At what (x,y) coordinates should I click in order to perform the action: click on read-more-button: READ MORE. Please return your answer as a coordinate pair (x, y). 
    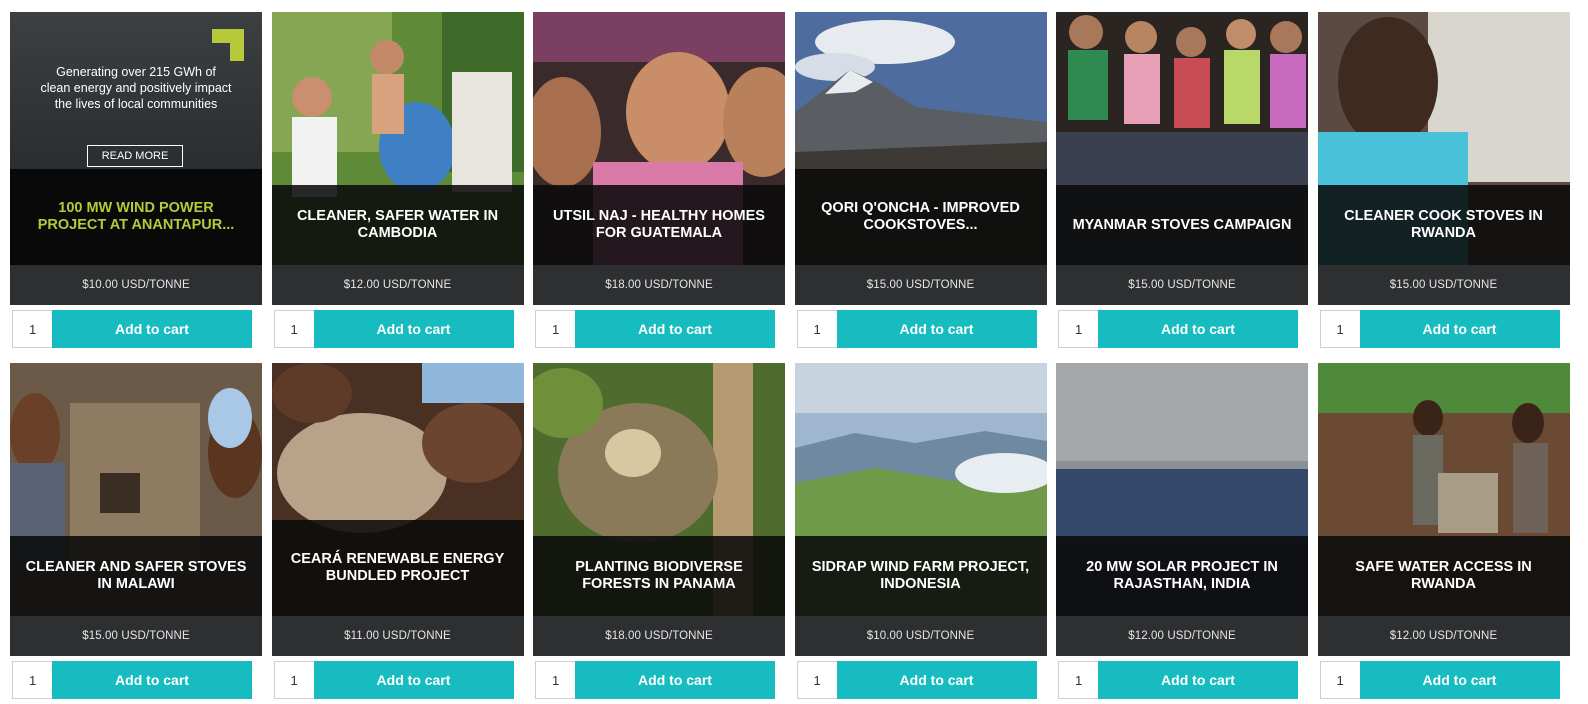
    Looking at the image, I should click on (135, 156).